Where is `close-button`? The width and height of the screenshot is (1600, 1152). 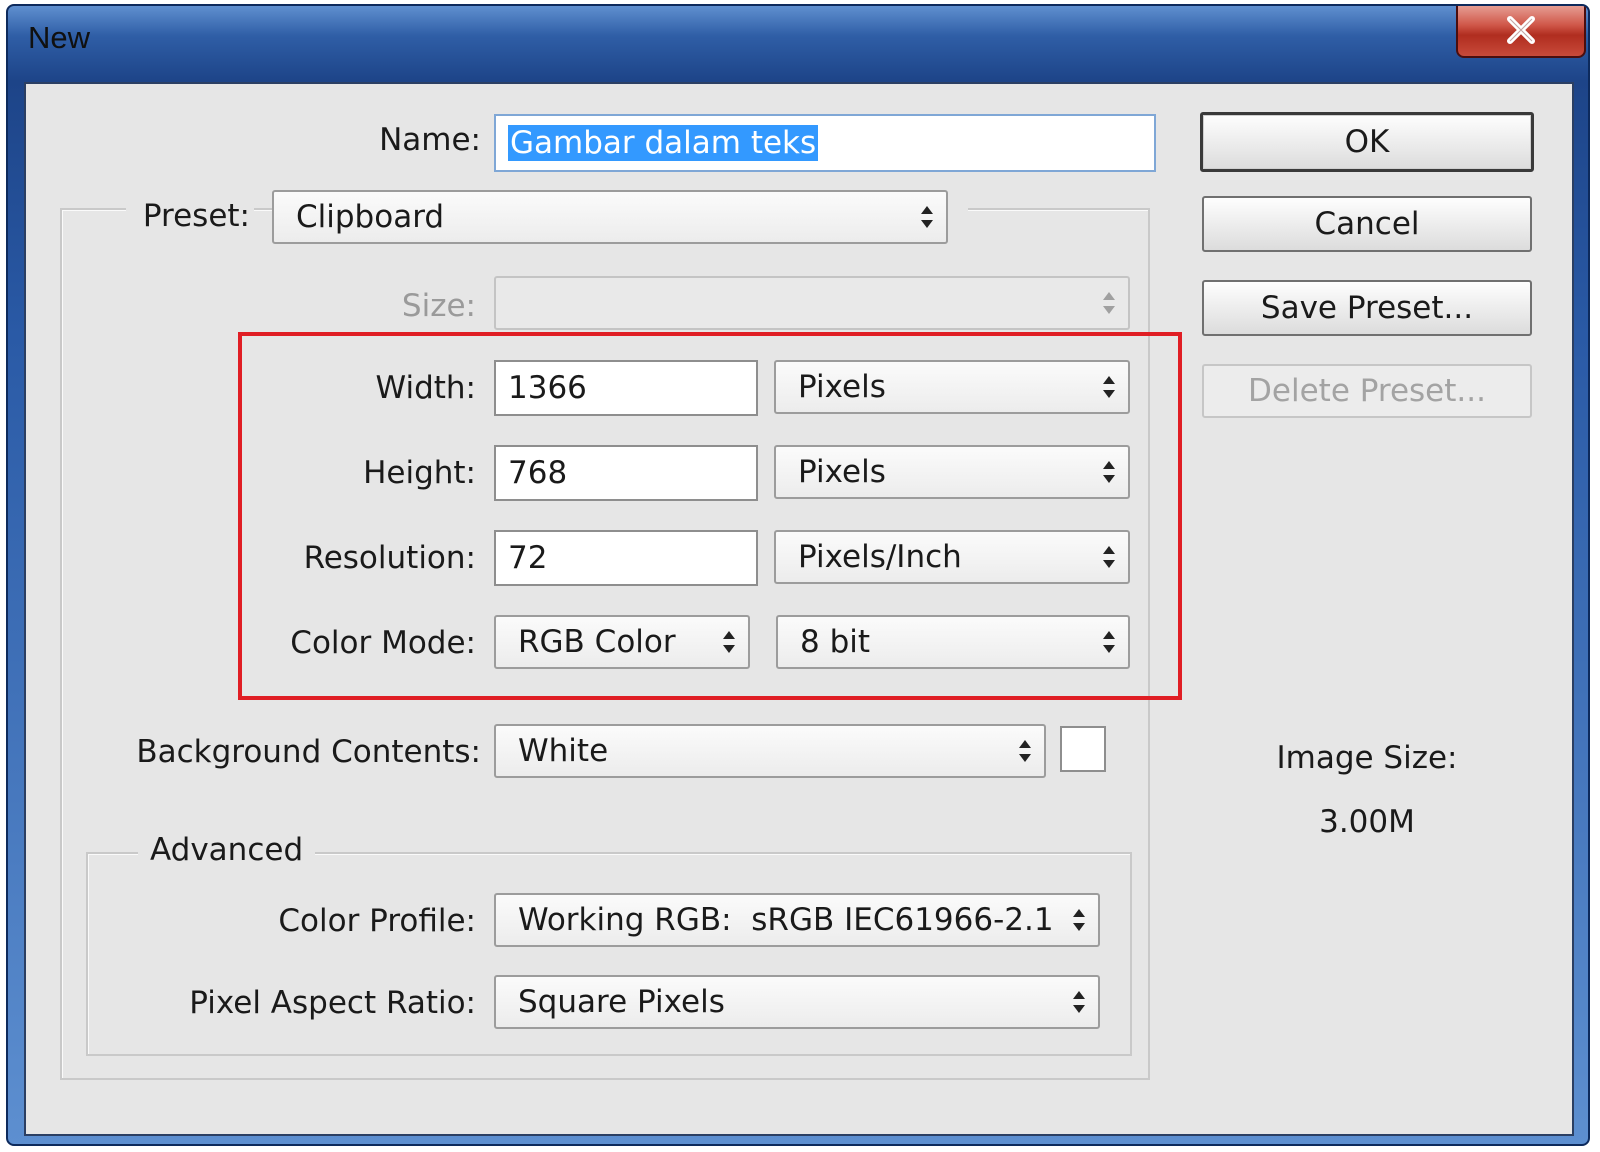 close-button is located at coordinates (1521, 32).